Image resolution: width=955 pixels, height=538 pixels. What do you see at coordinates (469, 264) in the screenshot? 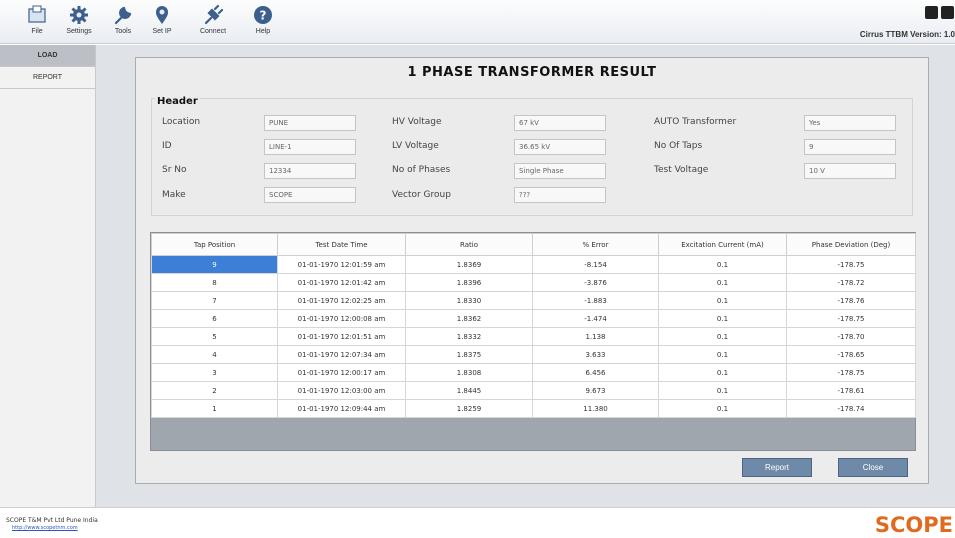
I see `table-cell: 1.8369` at bounding box center [469, 264].